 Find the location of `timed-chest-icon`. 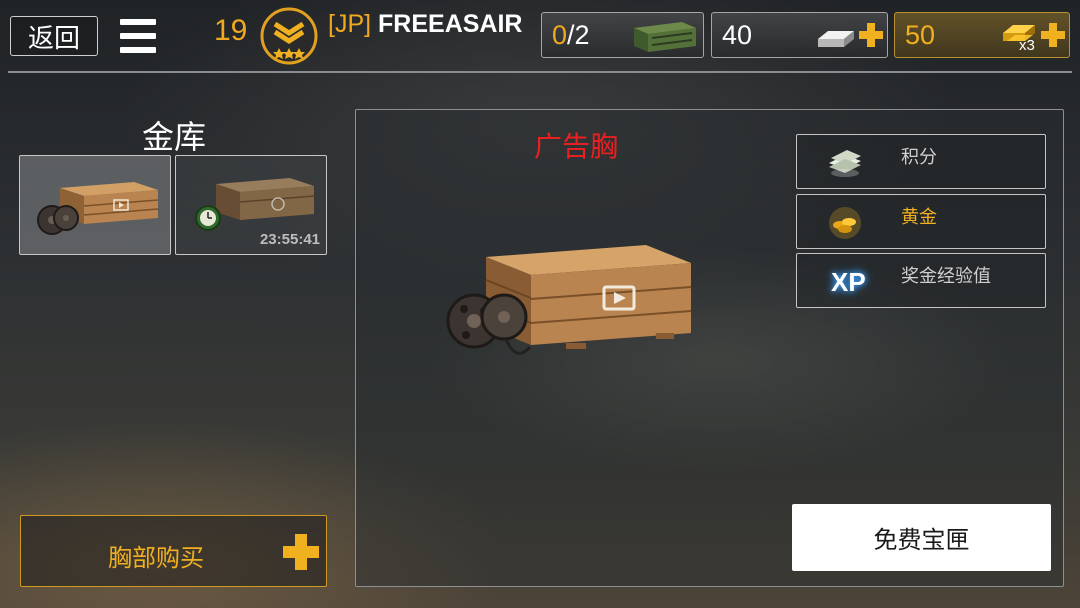

timed-chest-icon is located at coordinates (255, 204).